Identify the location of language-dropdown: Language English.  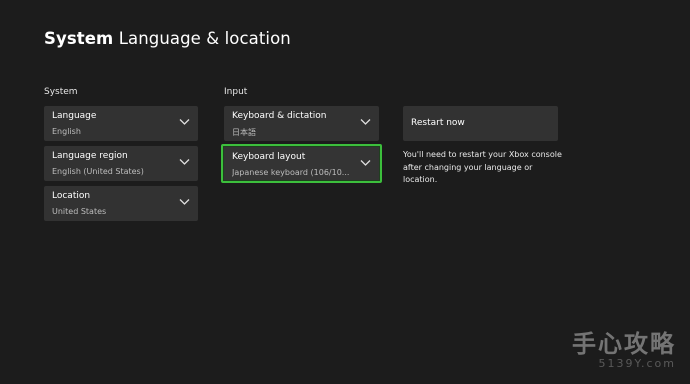
(121, 123).